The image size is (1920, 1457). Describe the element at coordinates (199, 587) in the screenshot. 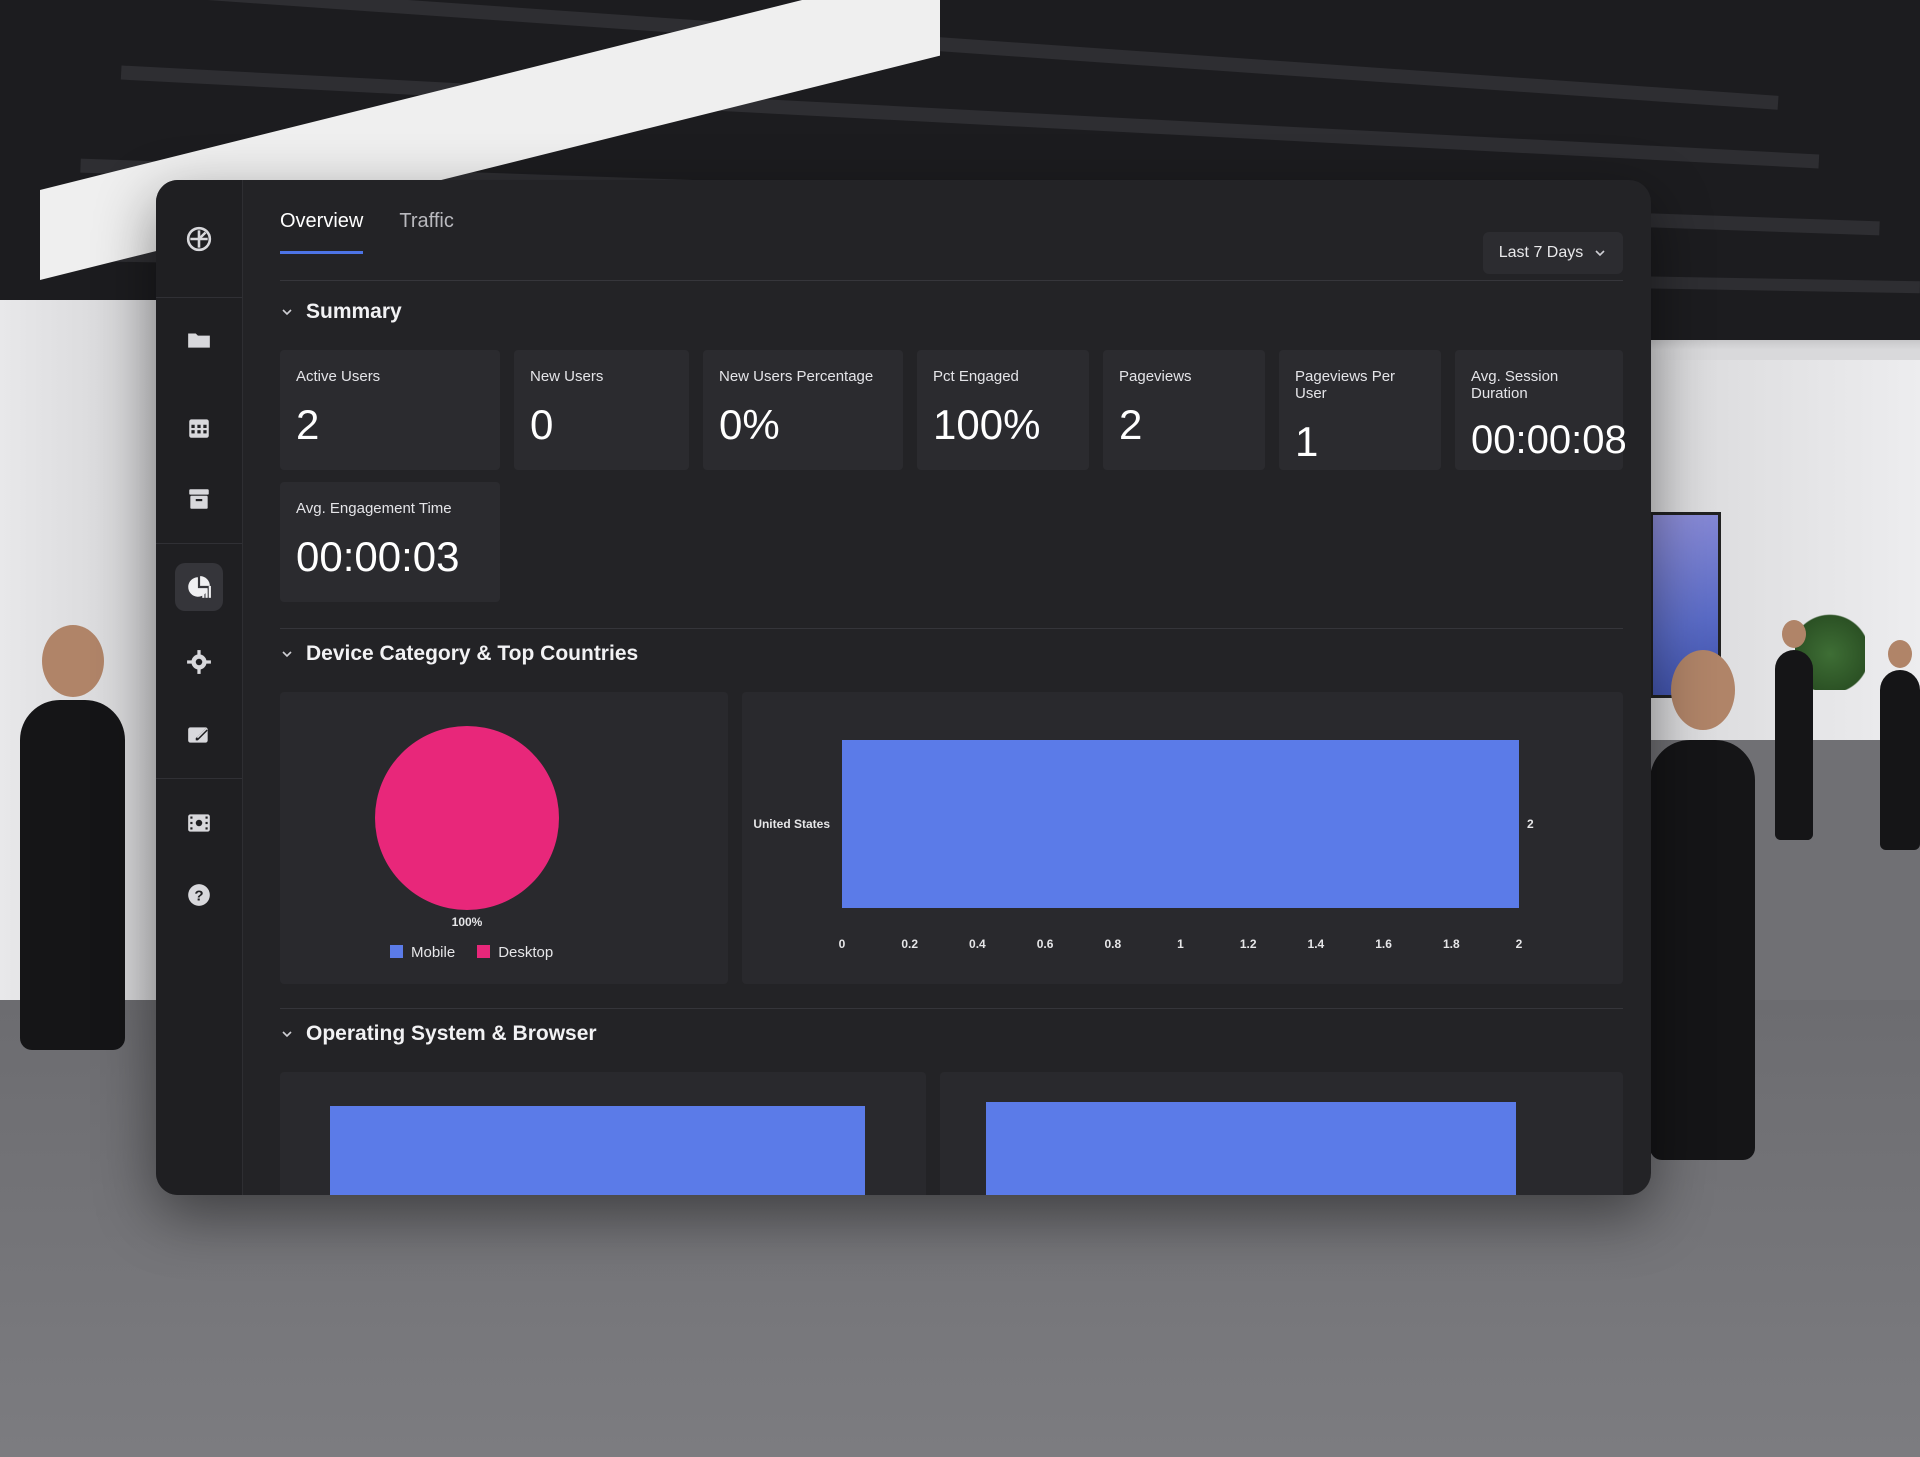

I see `analytics-icon` at that location.